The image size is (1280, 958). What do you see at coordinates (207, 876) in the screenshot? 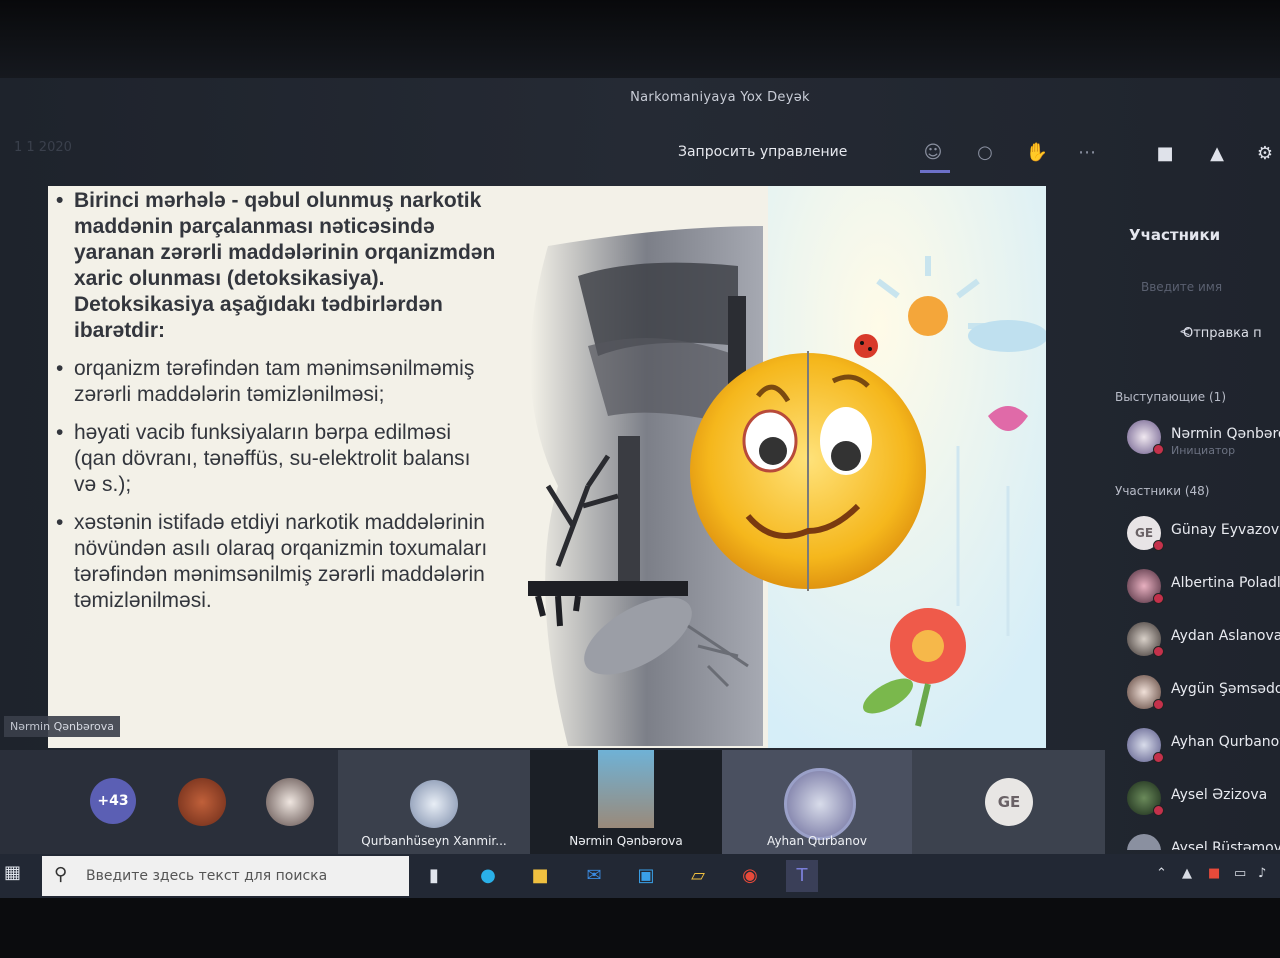
I see `taskbar-search-placeholder: Введите здесь текст для поиска` at bounding box center [207, 876].